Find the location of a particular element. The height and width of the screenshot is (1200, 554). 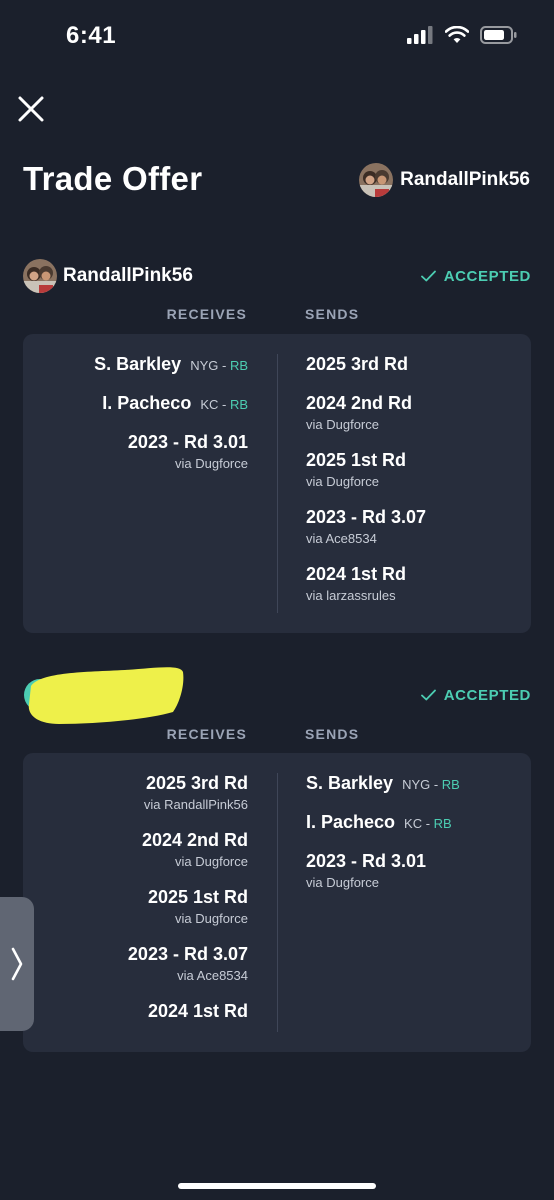

trade-2-sends-heading: SENDS is located at coordinates (332, 734).